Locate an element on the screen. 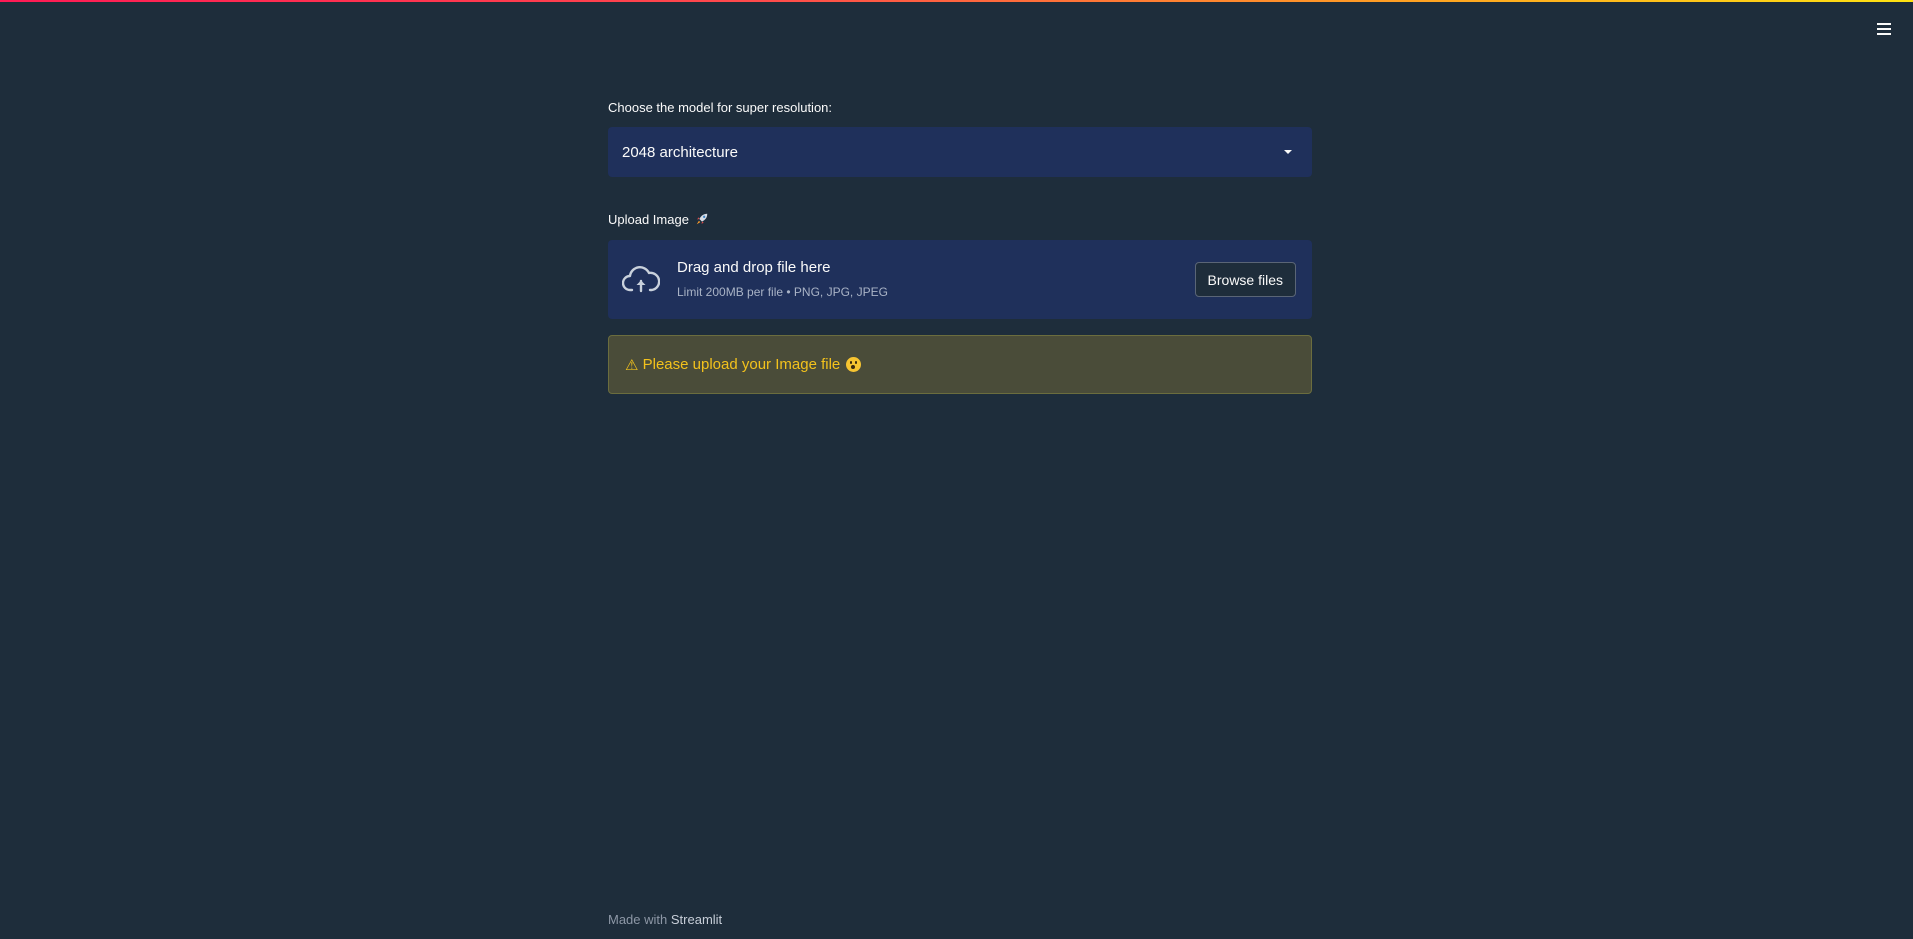 The width and height of the screenshot is (1913, 939). dropzone-title: Drag and drop file here is located at coordinates (754, 267).